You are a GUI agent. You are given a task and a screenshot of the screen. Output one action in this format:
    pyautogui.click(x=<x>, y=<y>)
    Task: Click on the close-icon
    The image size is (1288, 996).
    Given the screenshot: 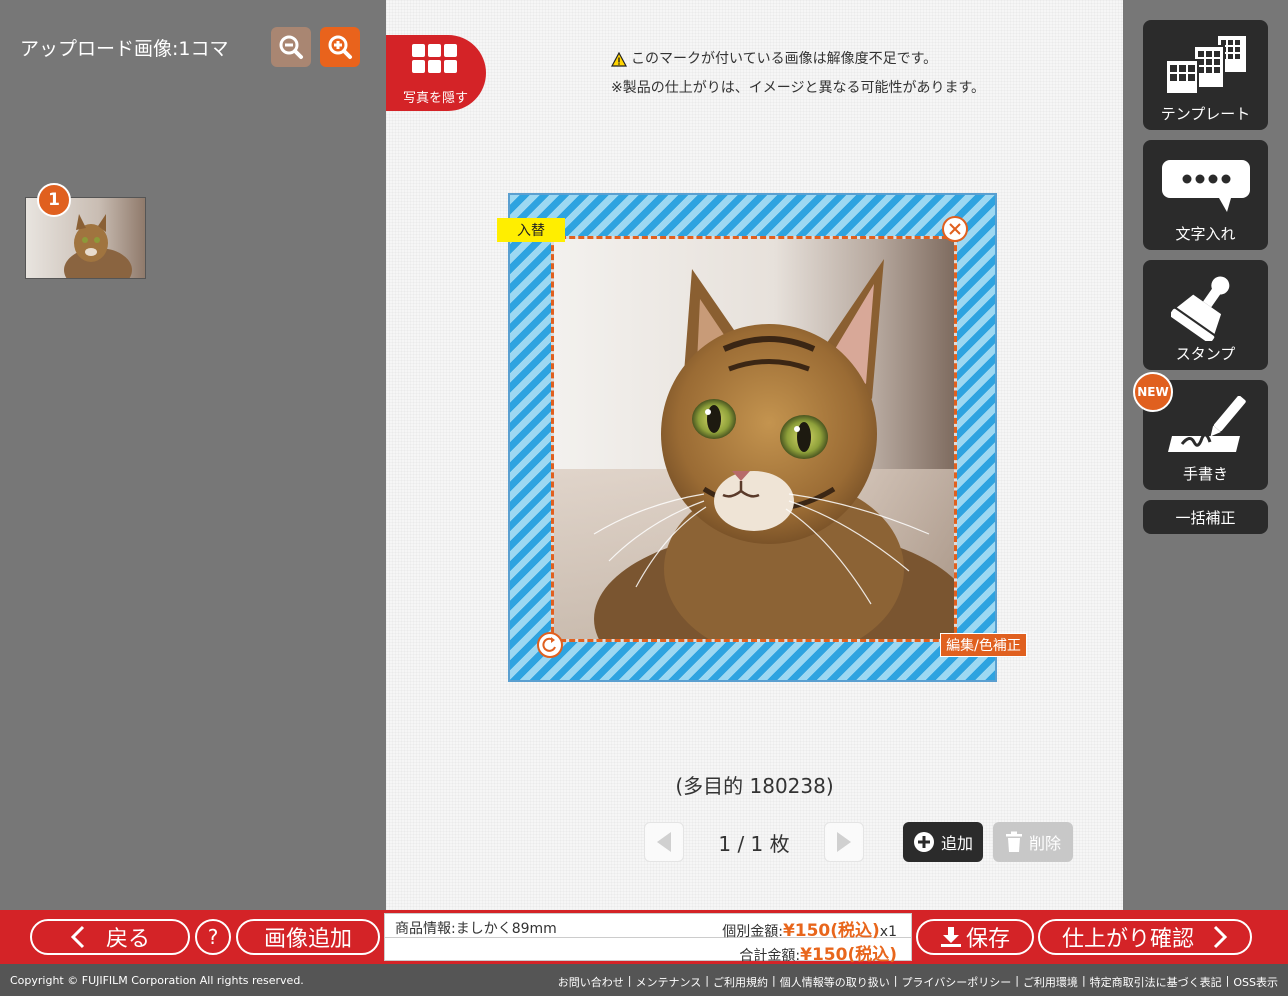 What is the action you would take?
    pyautogui.click(x=955, y=229)
    